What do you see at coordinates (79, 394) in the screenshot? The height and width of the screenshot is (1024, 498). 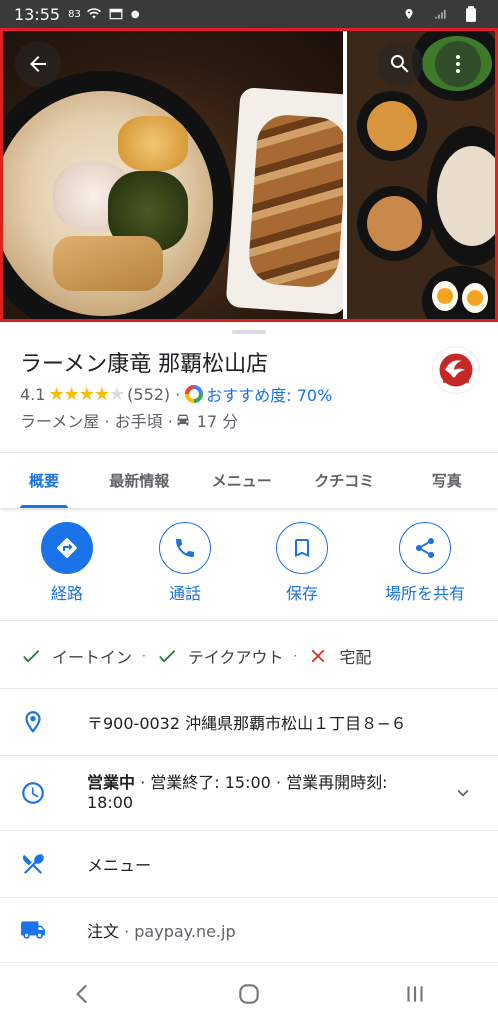 I see `stars-filled: ★★★★` at bounding box center [79, 394].